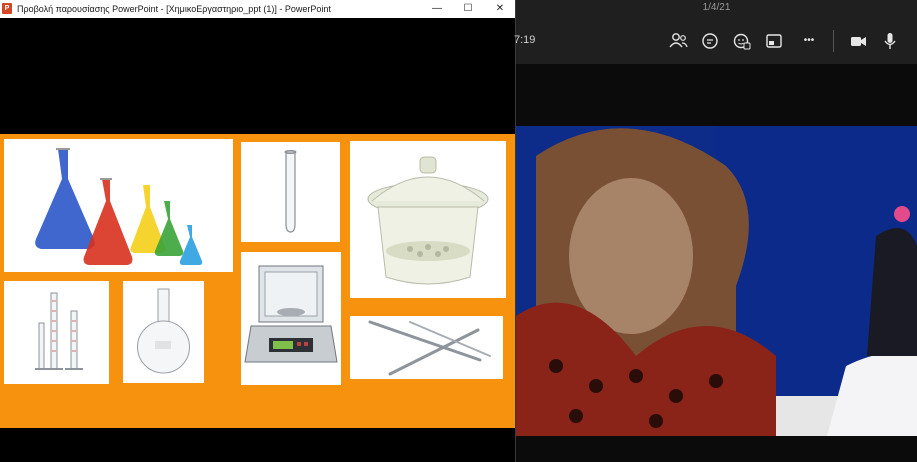 Image resolution: width=917 pixels, height=462 pixels. I want to click on more-actions-button: •••, so click(809, 41).